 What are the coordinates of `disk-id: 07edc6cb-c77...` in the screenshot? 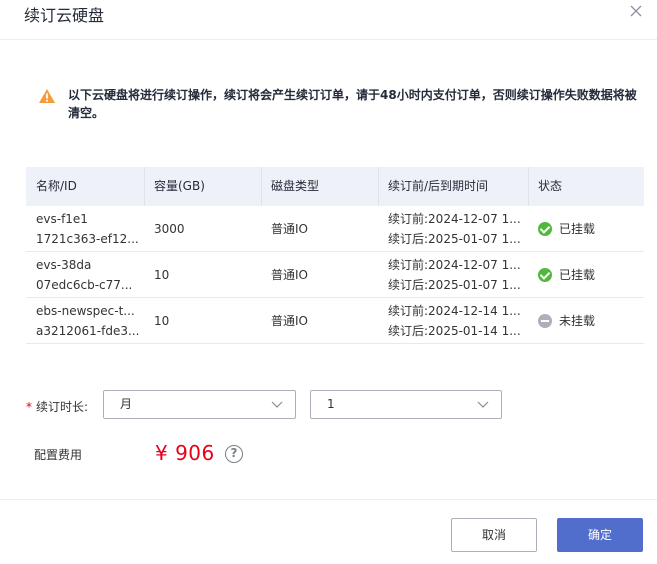 It's located at (84, 284).